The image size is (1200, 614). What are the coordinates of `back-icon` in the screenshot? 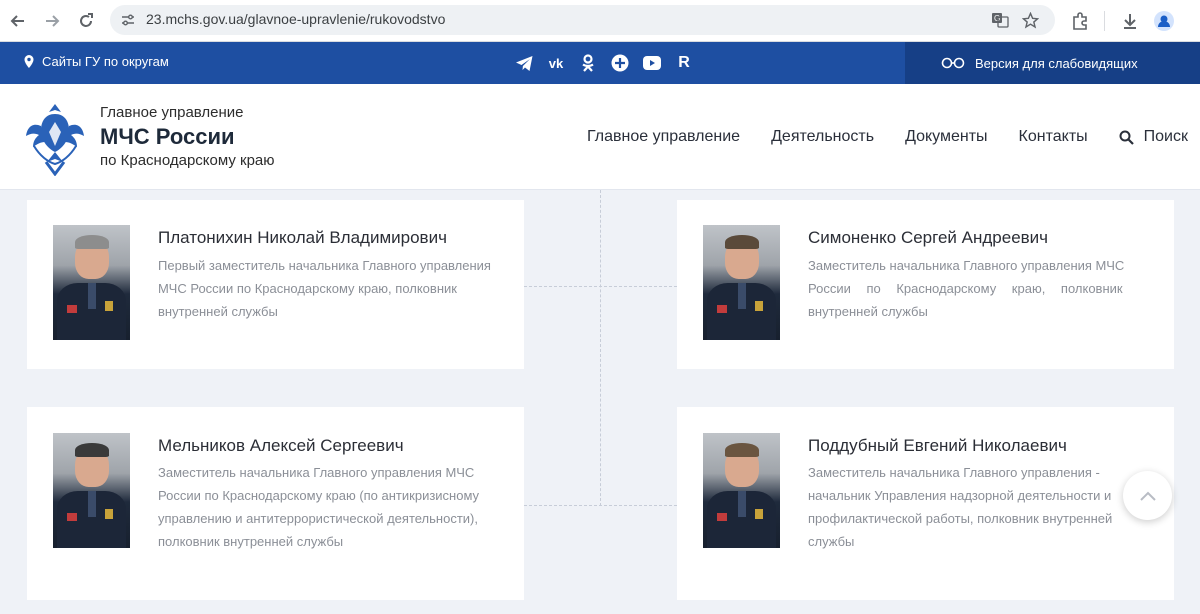 It's located at (18, 21).